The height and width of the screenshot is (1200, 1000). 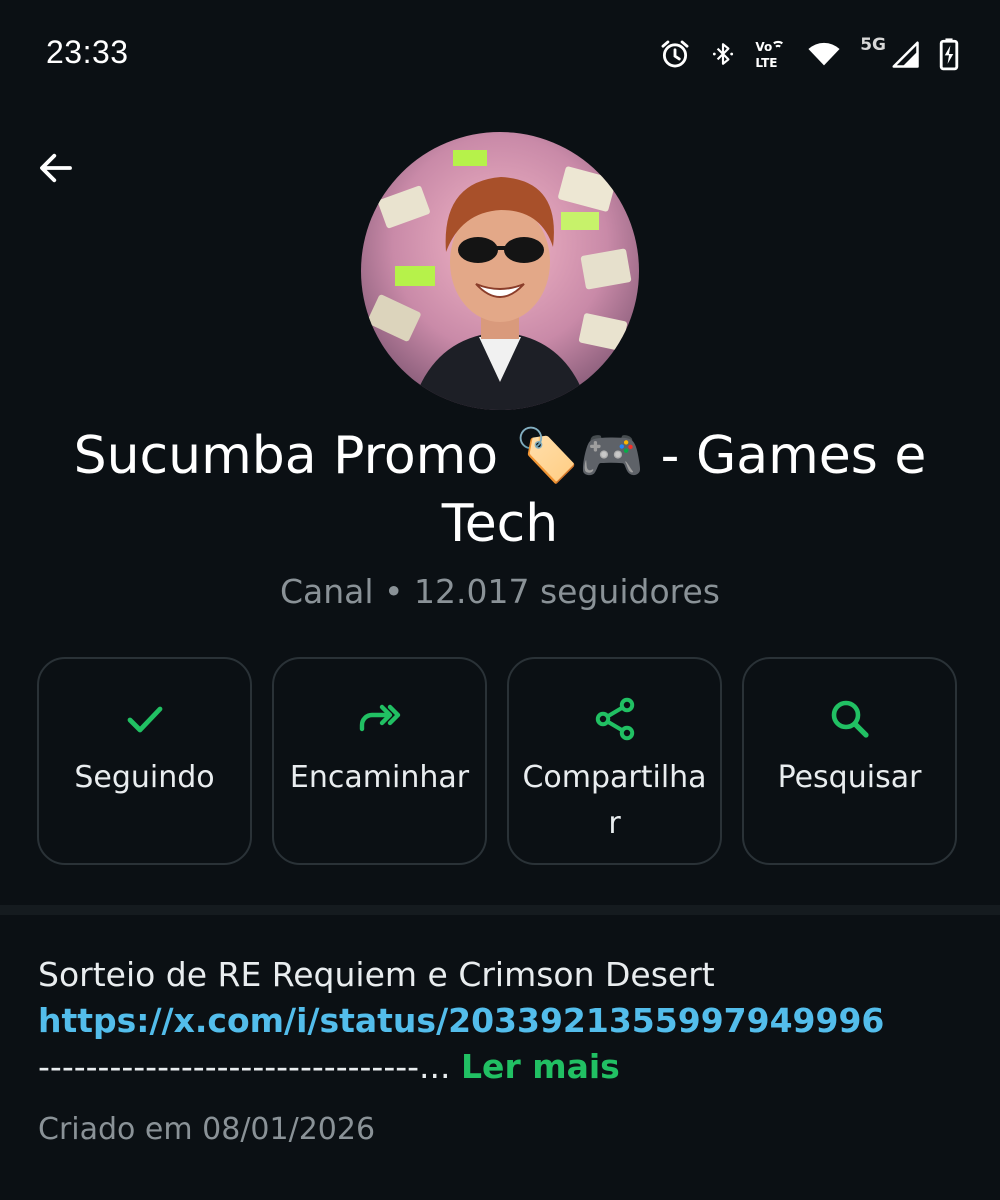 I want to click on check-icon, so click(x=144, y=719).